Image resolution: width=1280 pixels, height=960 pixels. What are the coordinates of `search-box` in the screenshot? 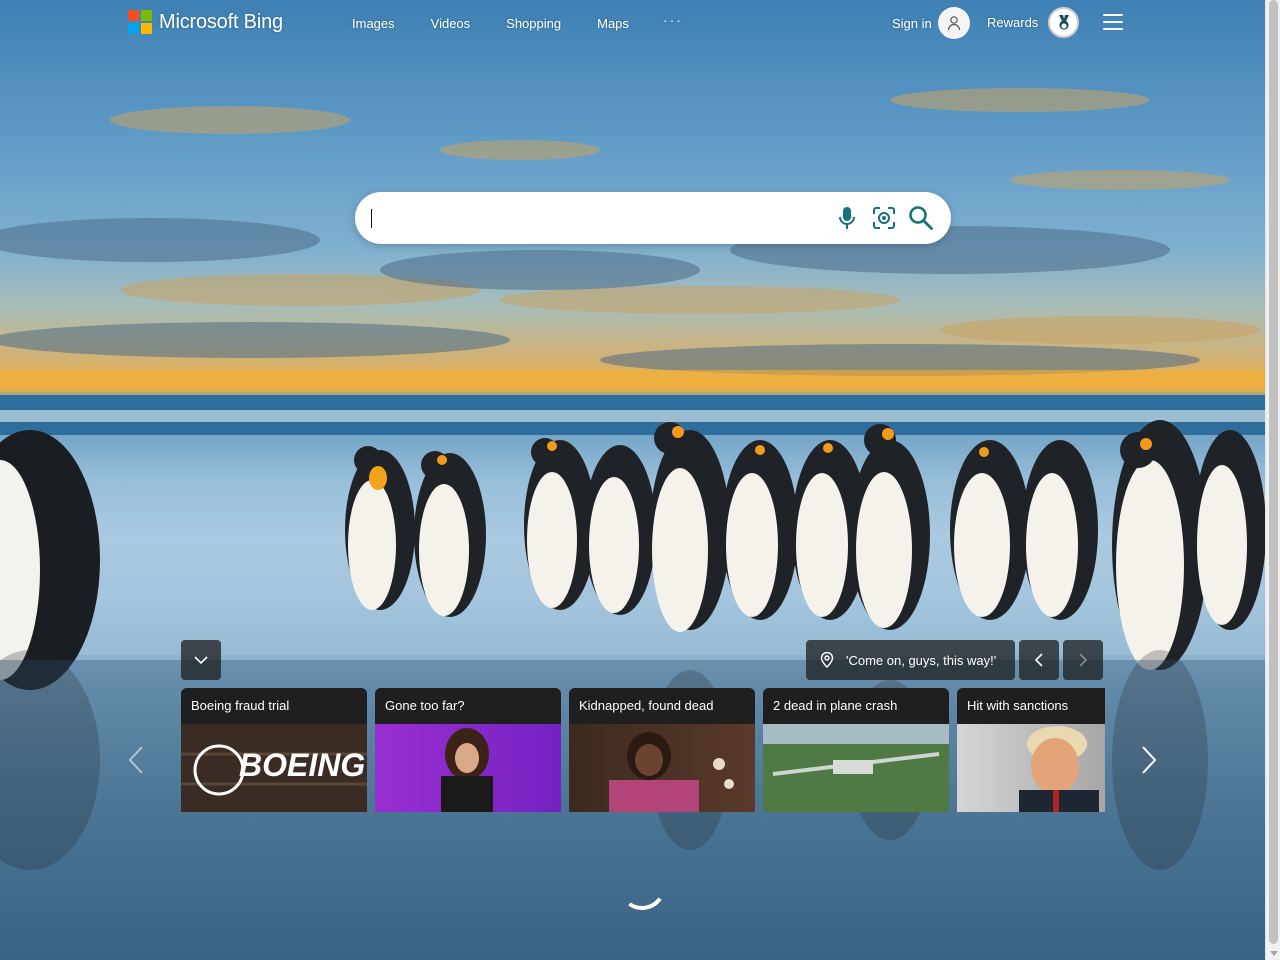 It's located at (653, 218).